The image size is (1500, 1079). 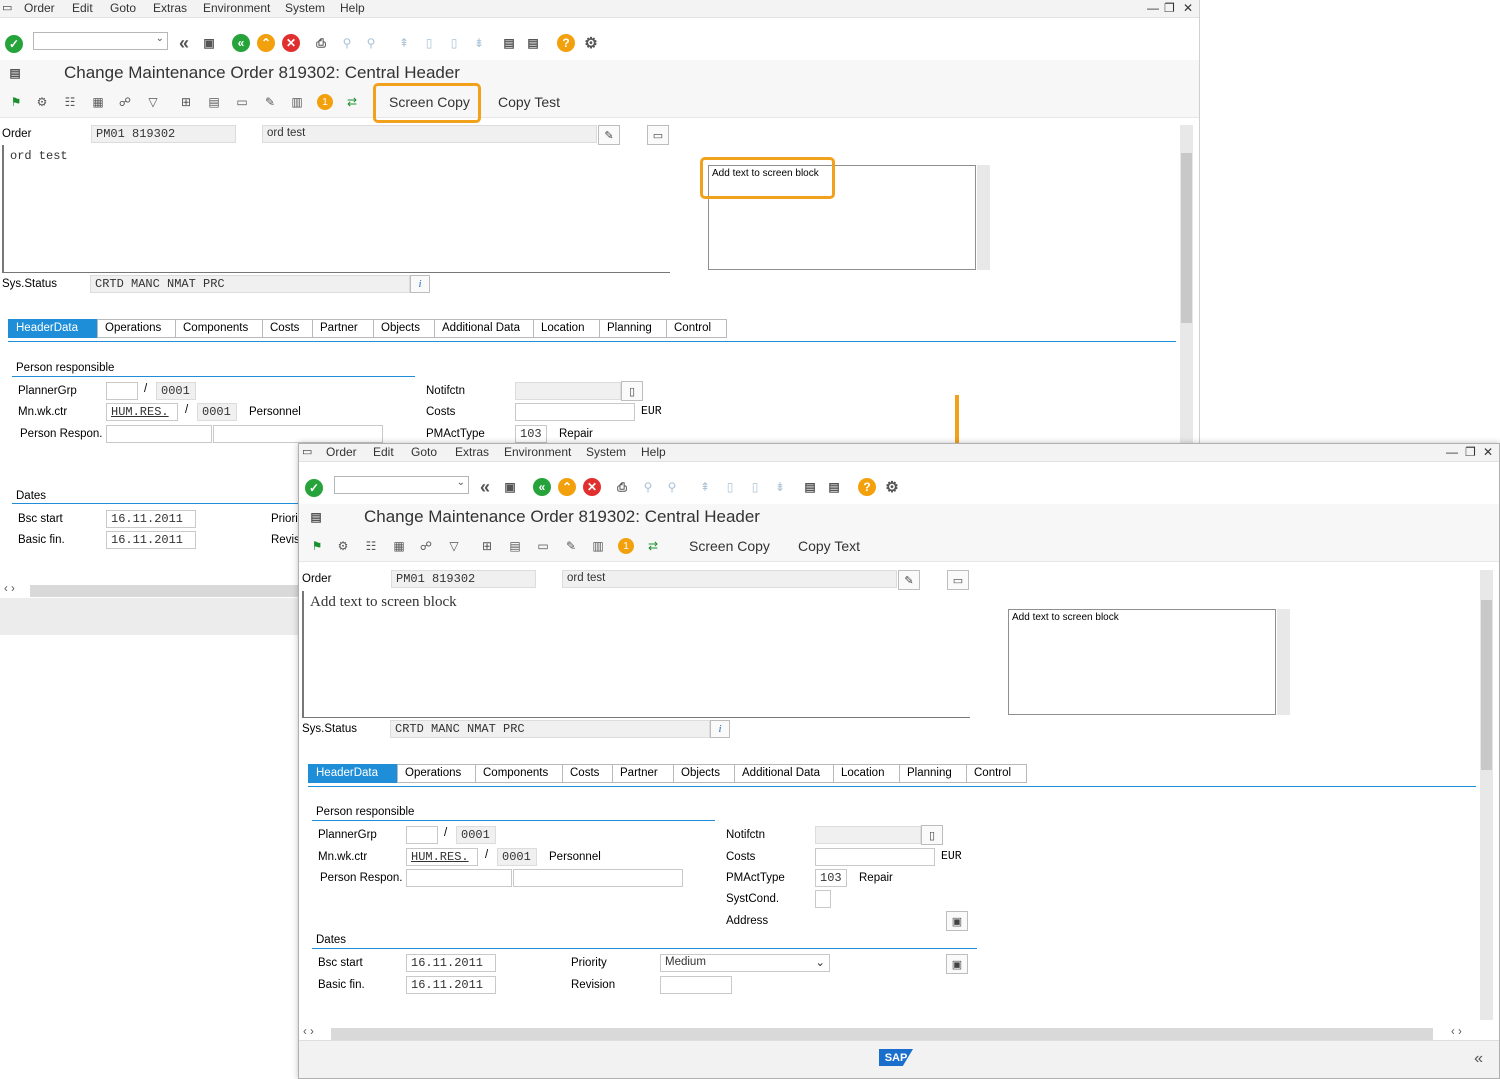 I want to click on people-icon: ☍, so click(x=426, y=546).